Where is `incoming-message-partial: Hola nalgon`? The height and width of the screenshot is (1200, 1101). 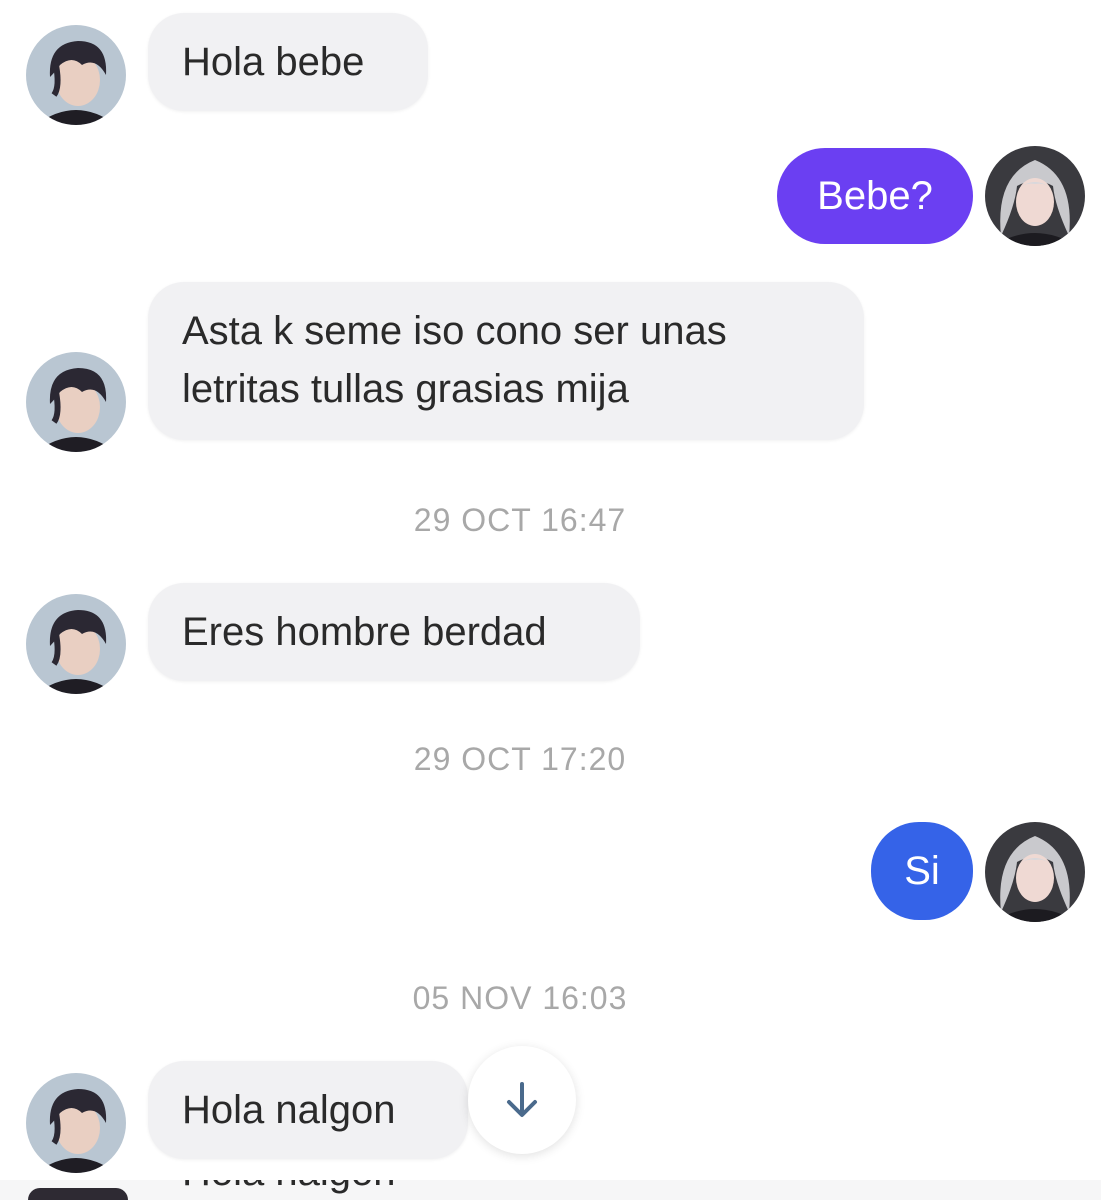 incoming-message-partial: Hola nalgon is located at coordinates (312, 1190).